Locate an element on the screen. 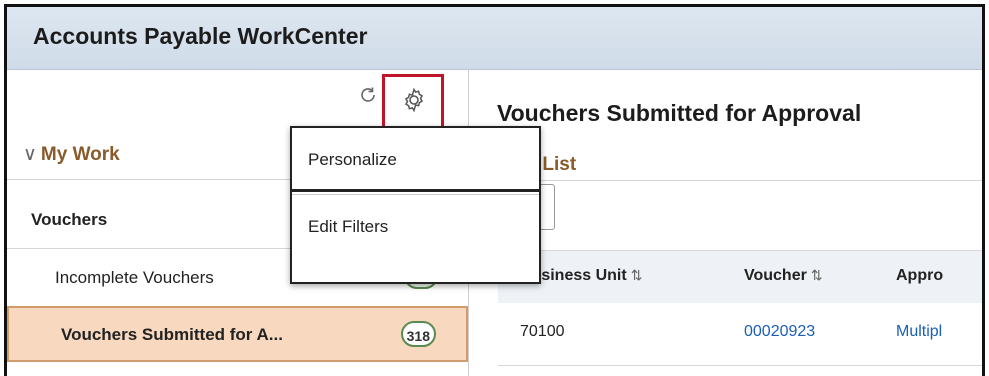 The height and width of the screenshot is (376, 989). gear-context-menu: Personalize Edit Filters is located at coordinates (415, 205).